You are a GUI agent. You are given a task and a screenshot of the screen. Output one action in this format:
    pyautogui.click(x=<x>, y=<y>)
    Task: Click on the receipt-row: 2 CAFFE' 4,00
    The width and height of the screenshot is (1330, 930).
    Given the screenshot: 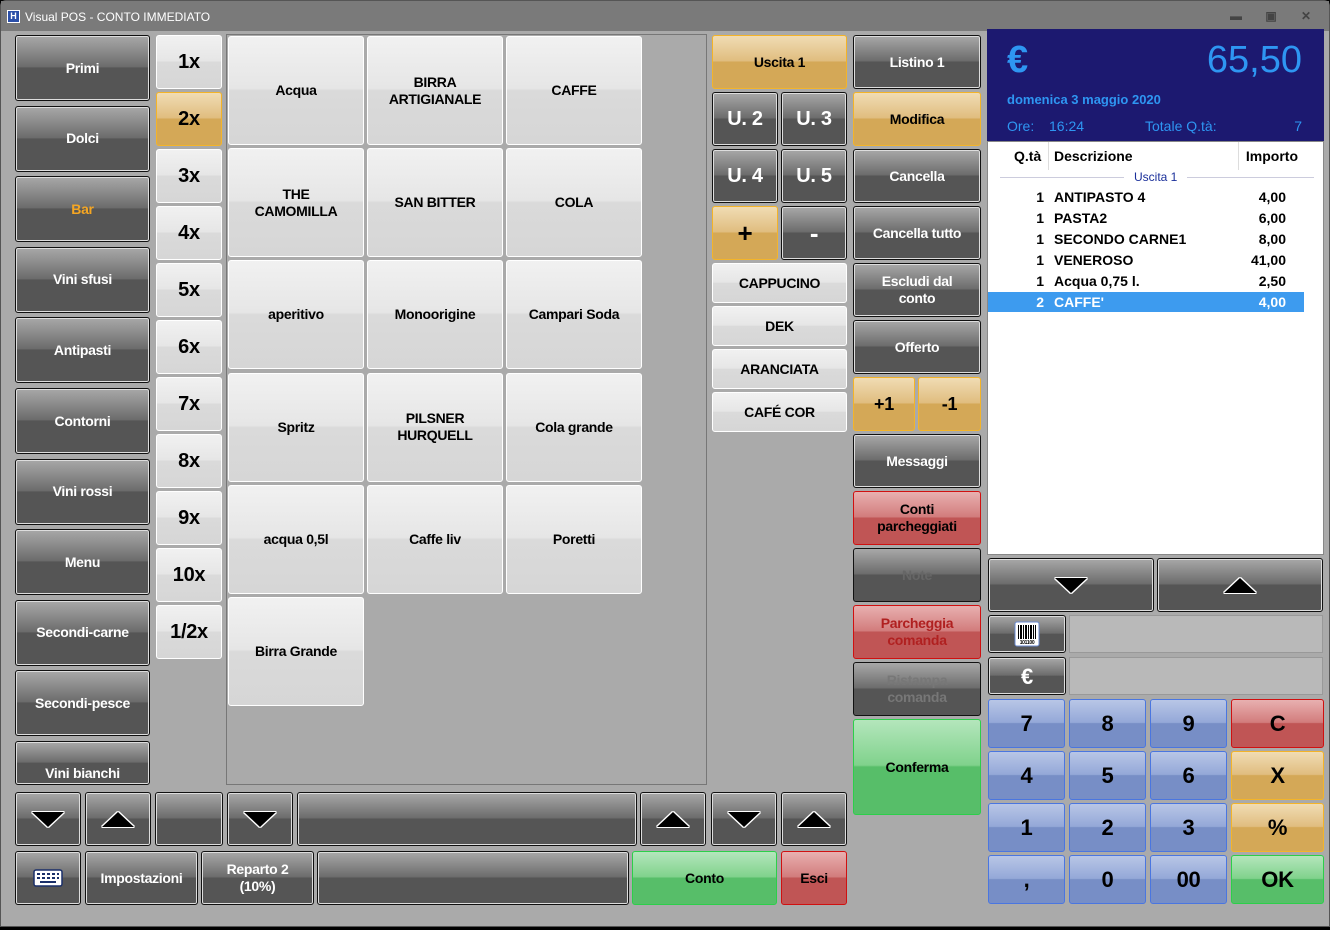 What is the action you would take?
    pyautogui.click(x=1146, y=302)
    